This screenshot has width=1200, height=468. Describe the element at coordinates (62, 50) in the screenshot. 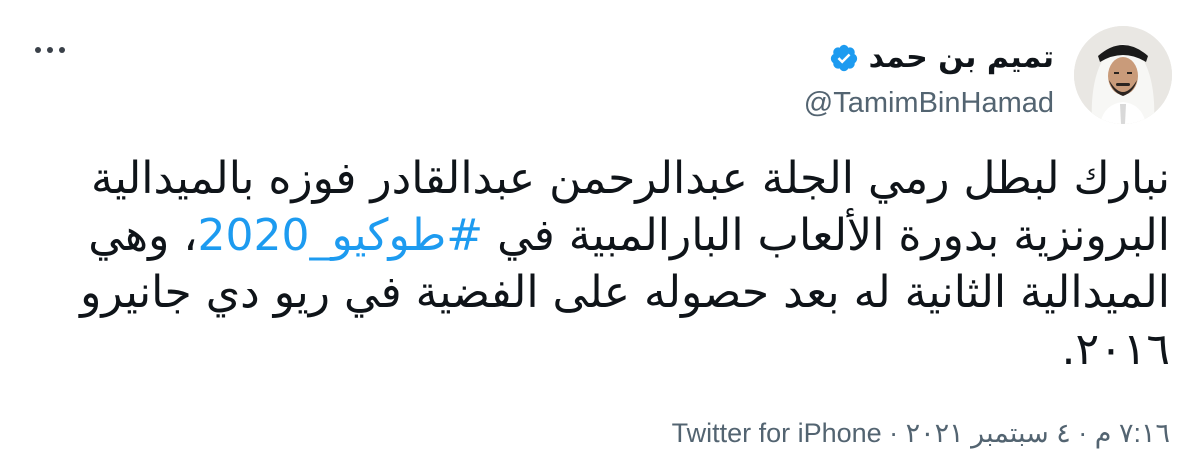

I see `ellipsis-icon` at that location.